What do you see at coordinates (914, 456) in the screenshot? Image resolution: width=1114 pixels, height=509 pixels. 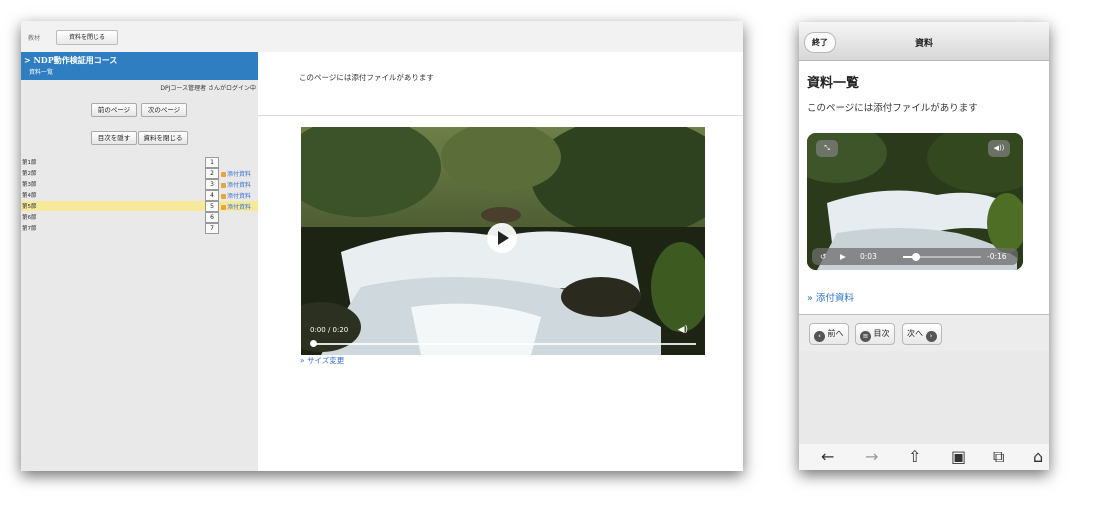 I see `share-icon: ⇧` at bounding box center [914, 456].